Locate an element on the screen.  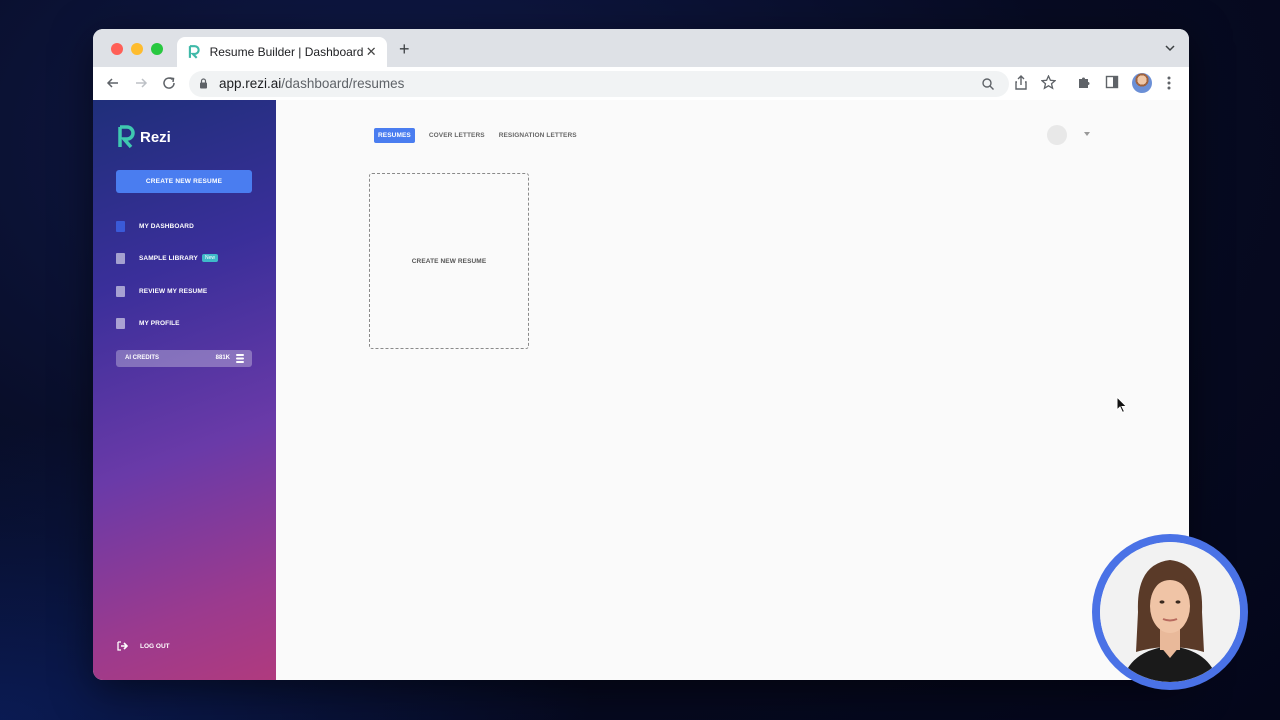
tab-title: Resume Builder | Dashboard is located at coordinates (286, 52).